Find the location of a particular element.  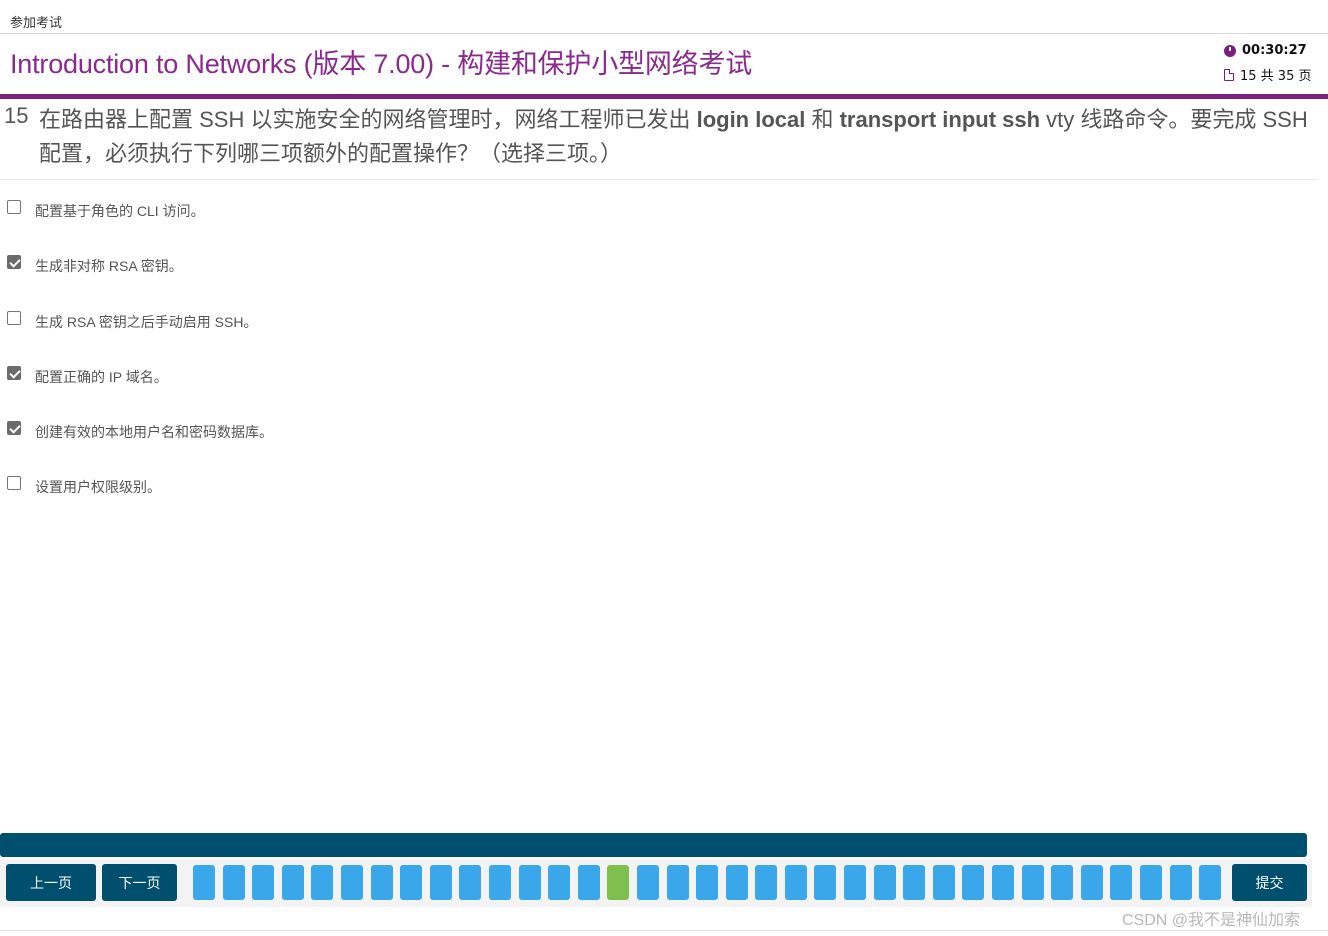

option-1: 配置基于角色的 CLI 访问。 is located at coordinates (350, 219).